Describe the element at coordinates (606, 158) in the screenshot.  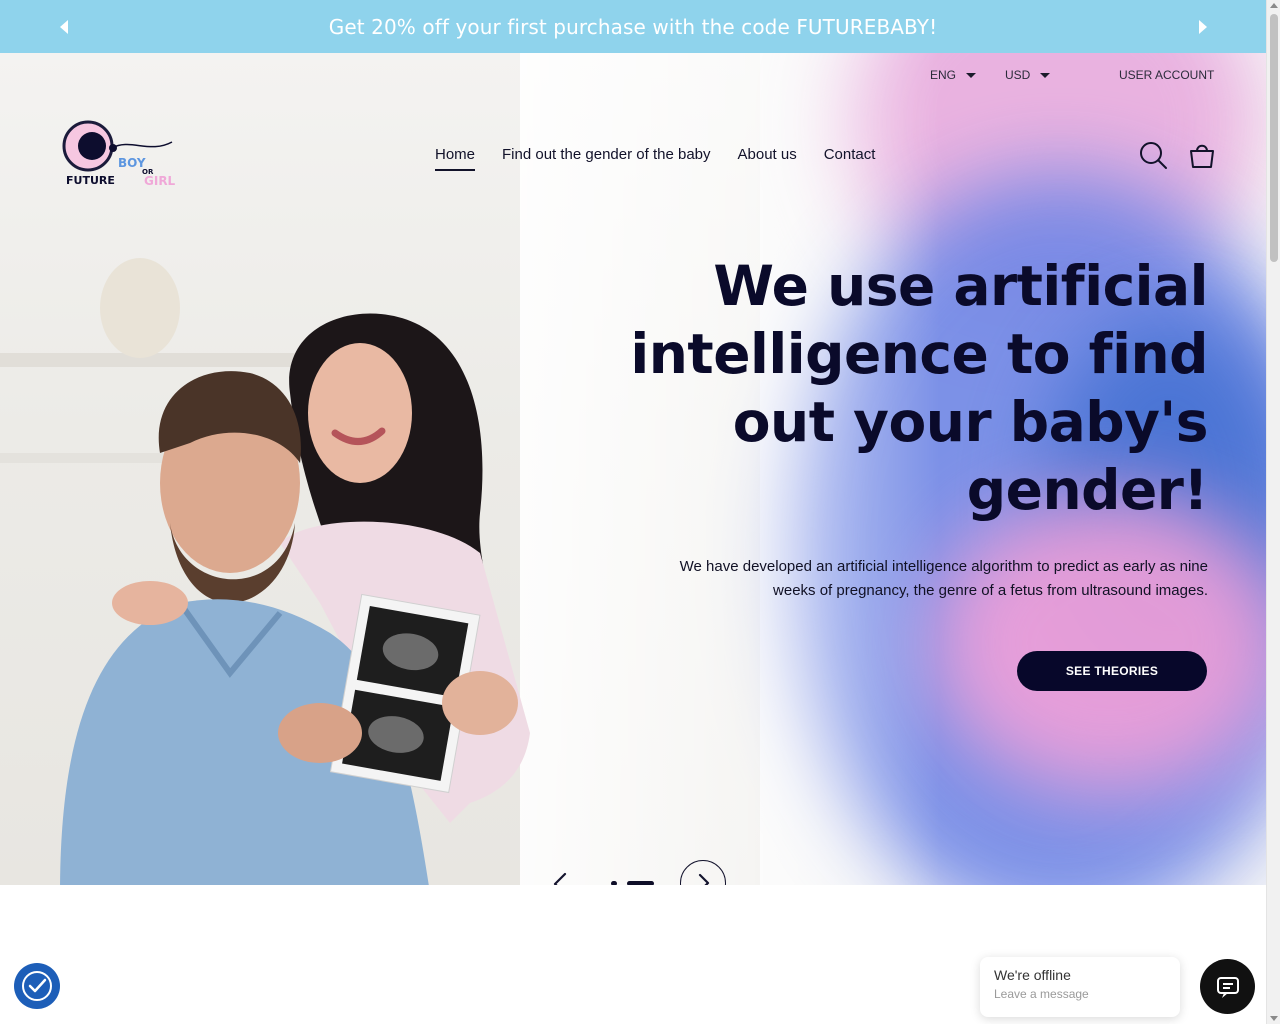
I see `nav-item-find-gender: Find out the gender of the baby` at that location.